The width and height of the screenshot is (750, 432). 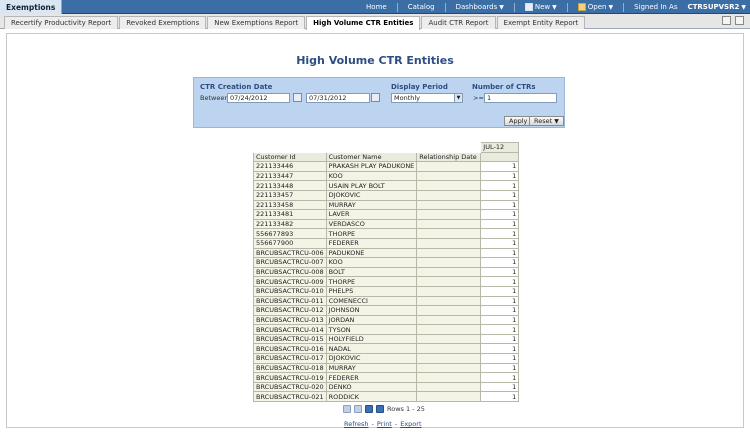 I want to click on catalog-link: Catalog, so click(x=421, y=7).